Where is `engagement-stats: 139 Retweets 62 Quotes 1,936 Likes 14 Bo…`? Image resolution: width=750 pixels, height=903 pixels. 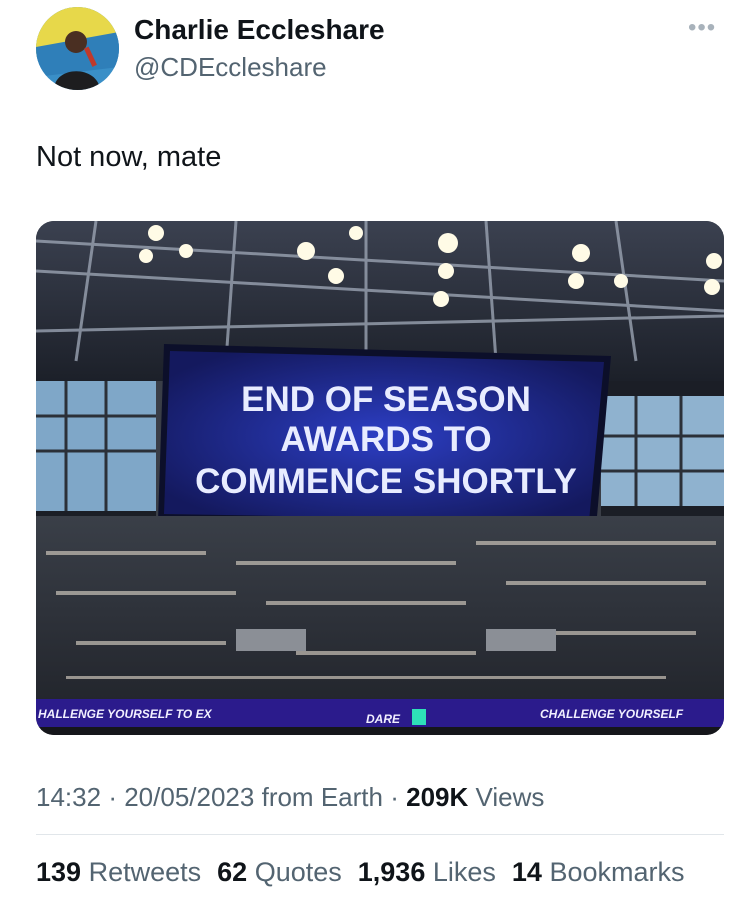 engagement-stats: 139 Retweets 62 Quotes 1,936 Likes 14 Bo… is located at coordinates (360, 872).